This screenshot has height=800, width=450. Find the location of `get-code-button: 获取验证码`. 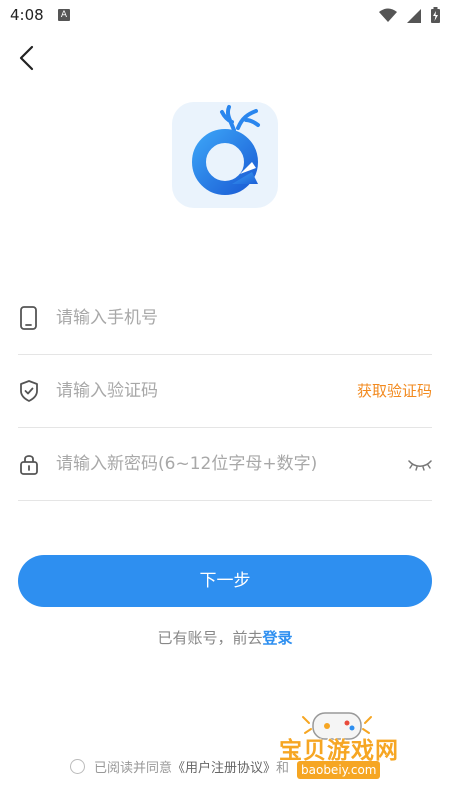

get-code-button: 获取验证码 is located at coordinates (394, 391).